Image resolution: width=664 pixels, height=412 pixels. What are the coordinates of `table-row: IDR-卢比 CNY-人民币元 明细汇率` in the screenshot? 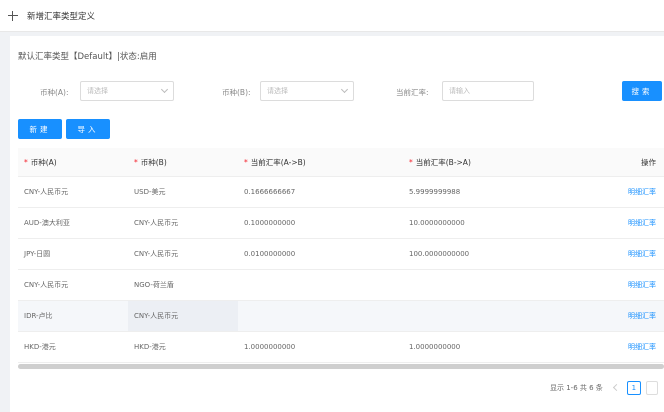 It's located at (341, 316).